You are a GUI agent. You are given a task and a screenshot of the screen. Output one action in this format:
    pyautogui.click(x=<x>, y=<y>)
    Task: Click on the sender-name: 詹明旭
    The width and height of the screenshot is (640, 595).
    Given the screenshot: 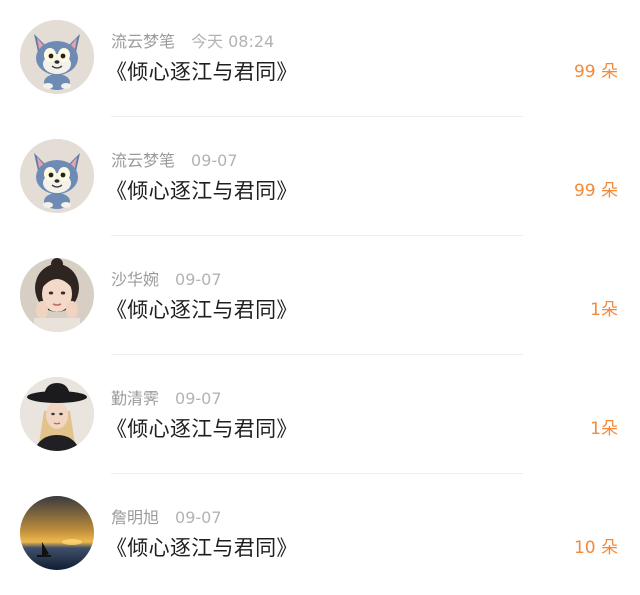 What is the action you would take?
    pyautogui.click(x=135, y=517)
    